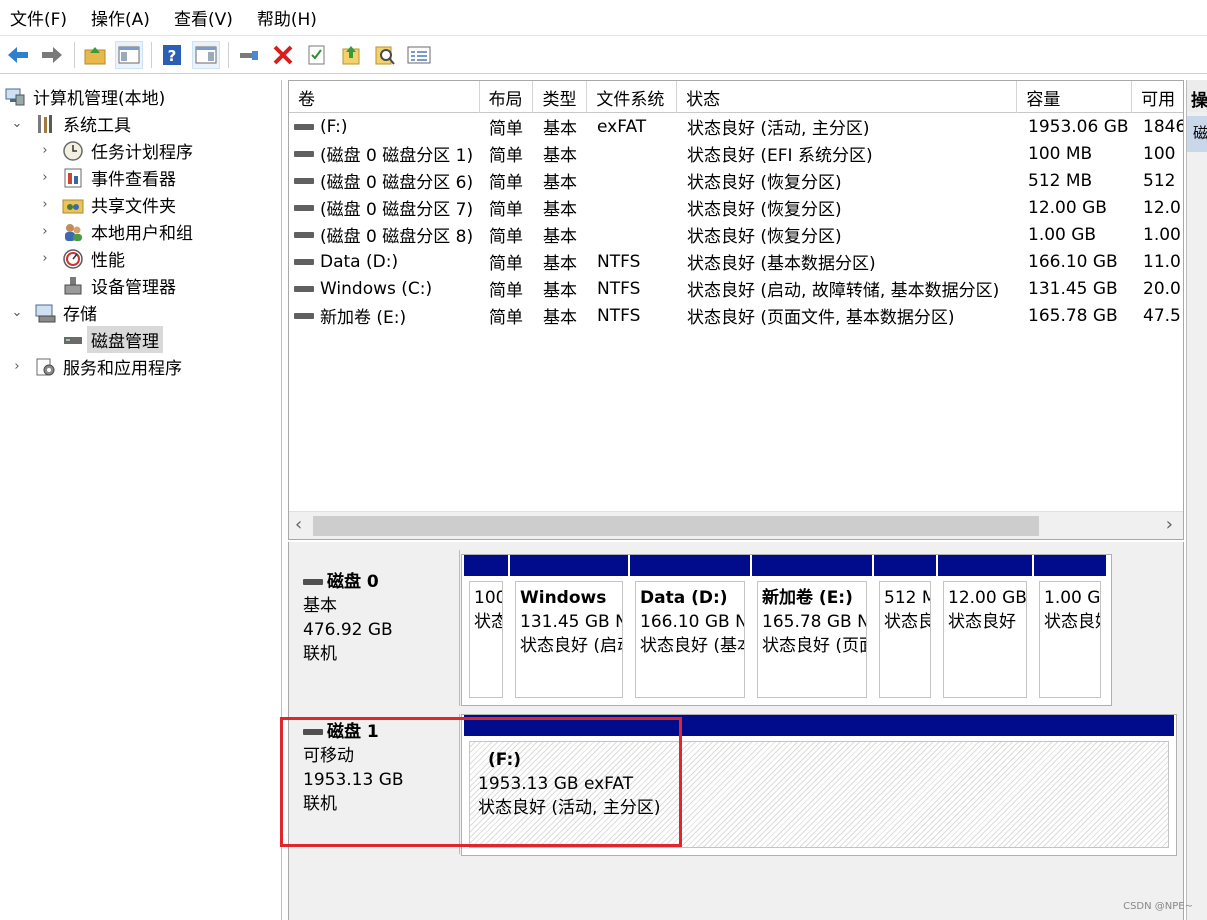  Describe the element at coordinates (632, 97) in the screenshot. I see `column-header-filesystem: 文件系统` at that location.